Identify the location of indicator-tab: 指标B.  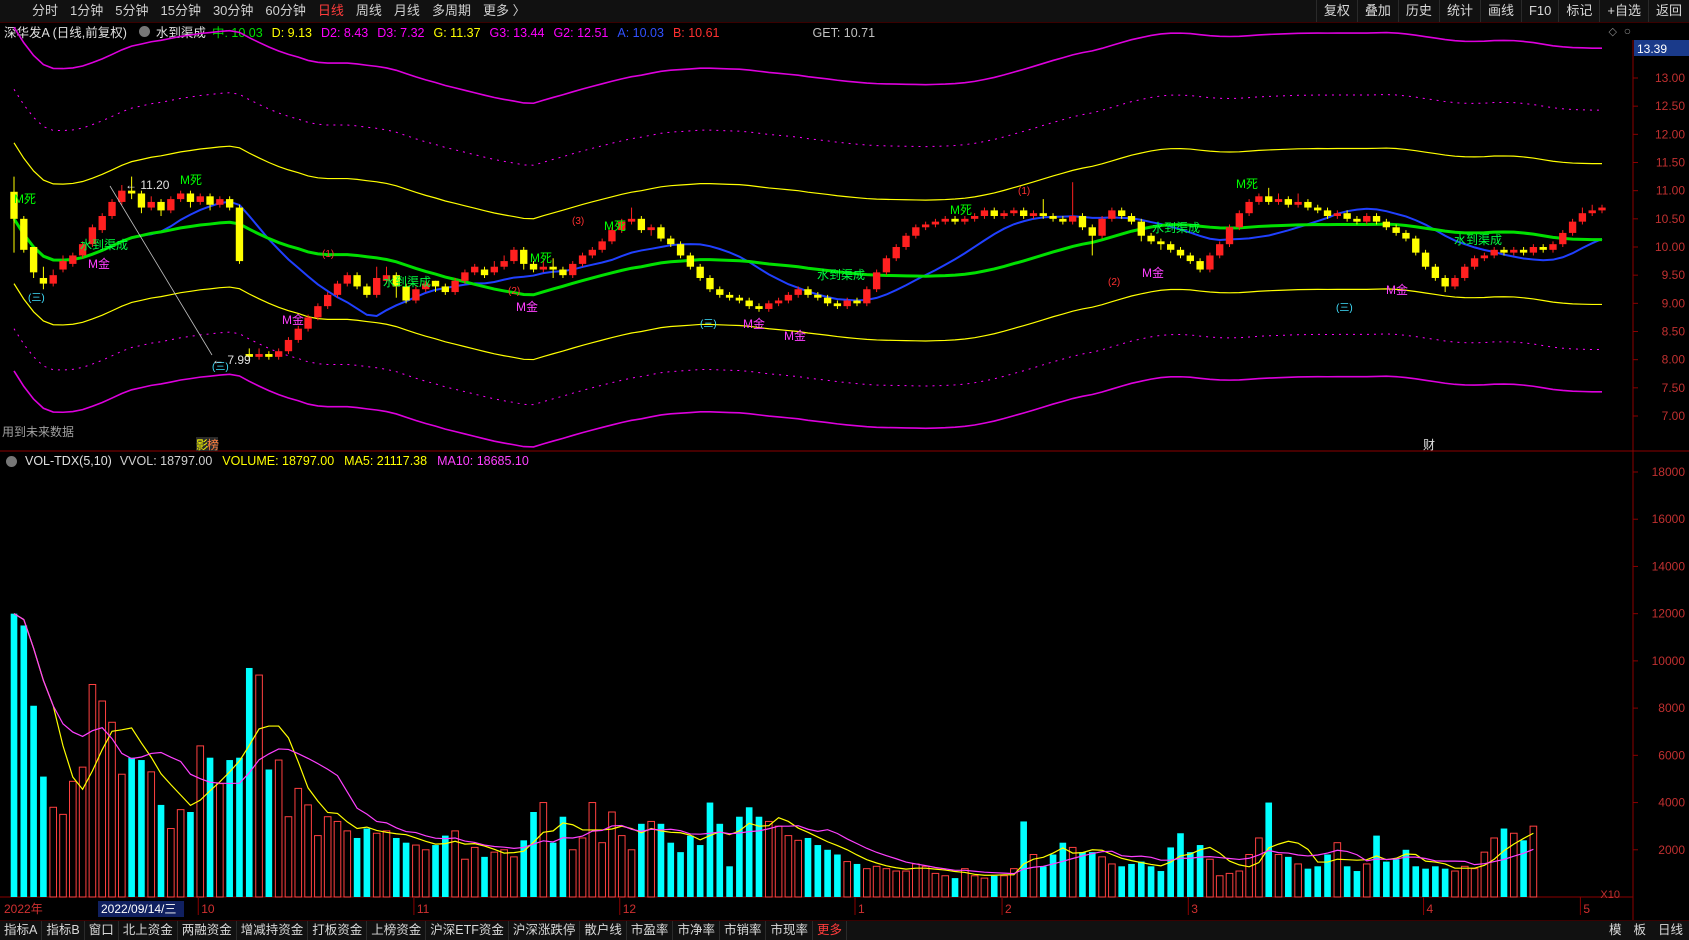
(63, 930).